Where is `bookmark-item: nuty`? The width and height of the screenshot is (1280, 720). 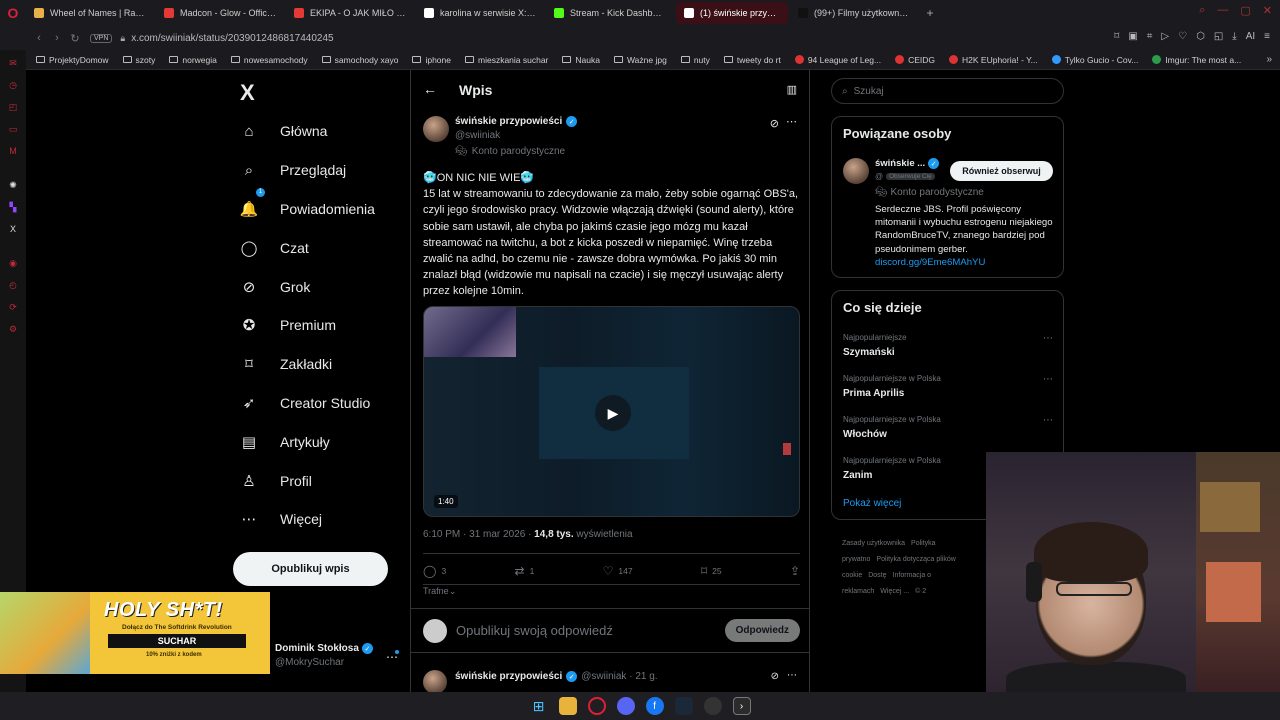
bookmark-item: nuty is located at coordinates (695, 60).